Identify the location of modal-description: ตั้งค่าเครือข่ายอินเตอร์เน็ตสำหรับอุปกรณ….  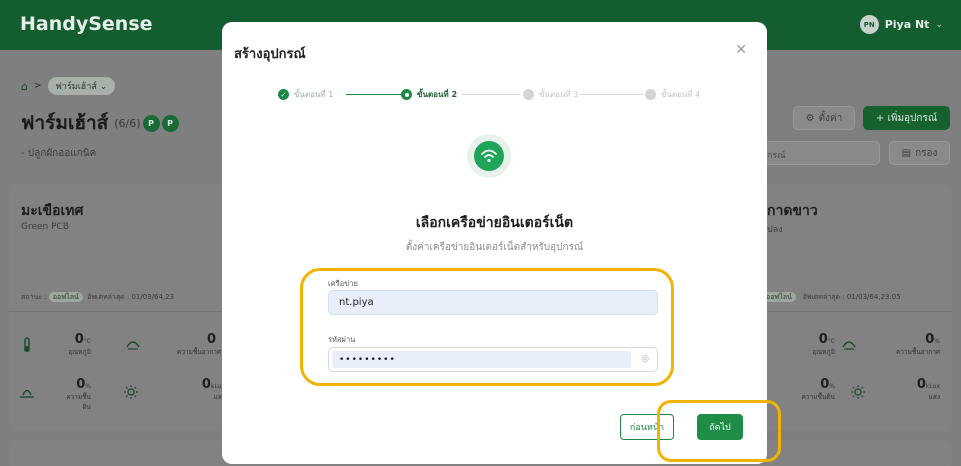
(494, 247).